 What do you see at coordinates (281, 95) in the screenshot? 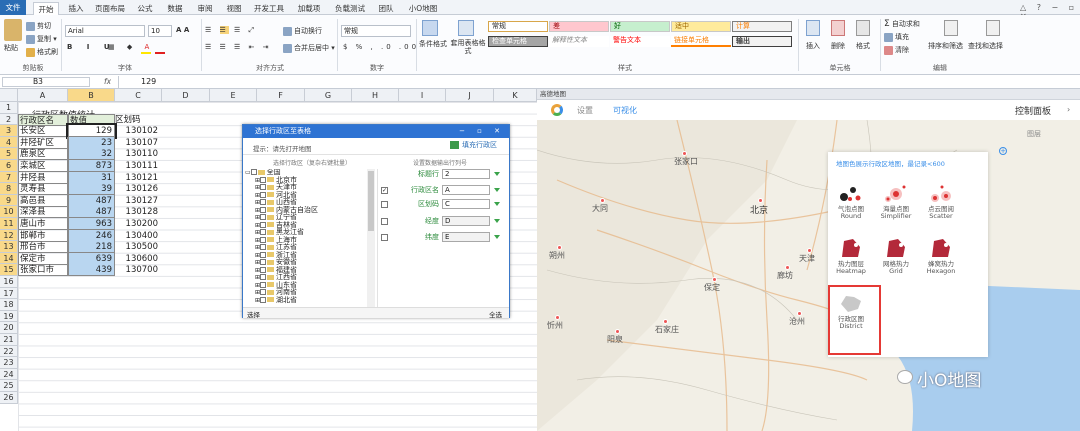
I see `column-header-f: F` at bounding box center [281, 95].